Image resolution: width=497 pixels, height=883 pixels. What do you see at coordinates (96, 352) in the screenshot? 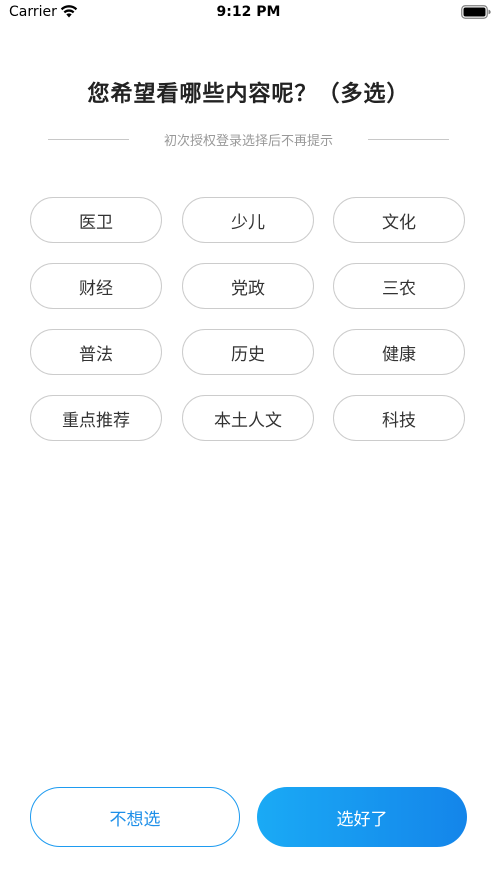
I see `tag-pufa: 普法` at bounding box center [96, 352].